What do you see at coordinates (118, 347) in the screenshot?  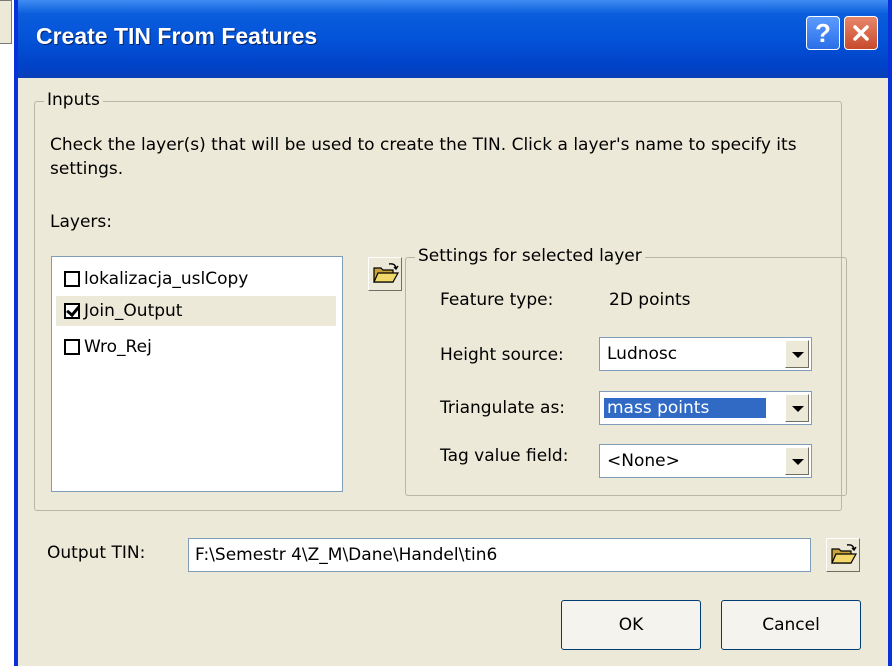 I see `layer-name: Wro_Rej` at bounding box center [118, 347].